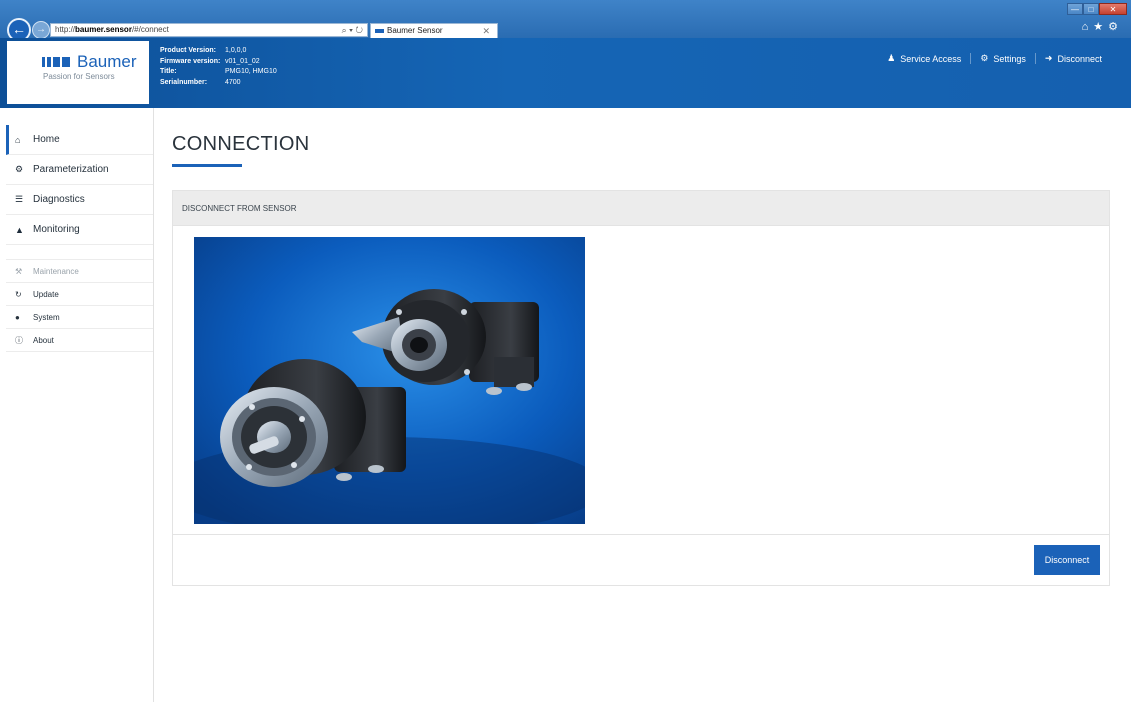  What do you see at coordinates (17, 317) in the screenshot?
I see `system-icon: ●` at bounding box center [17, 317].